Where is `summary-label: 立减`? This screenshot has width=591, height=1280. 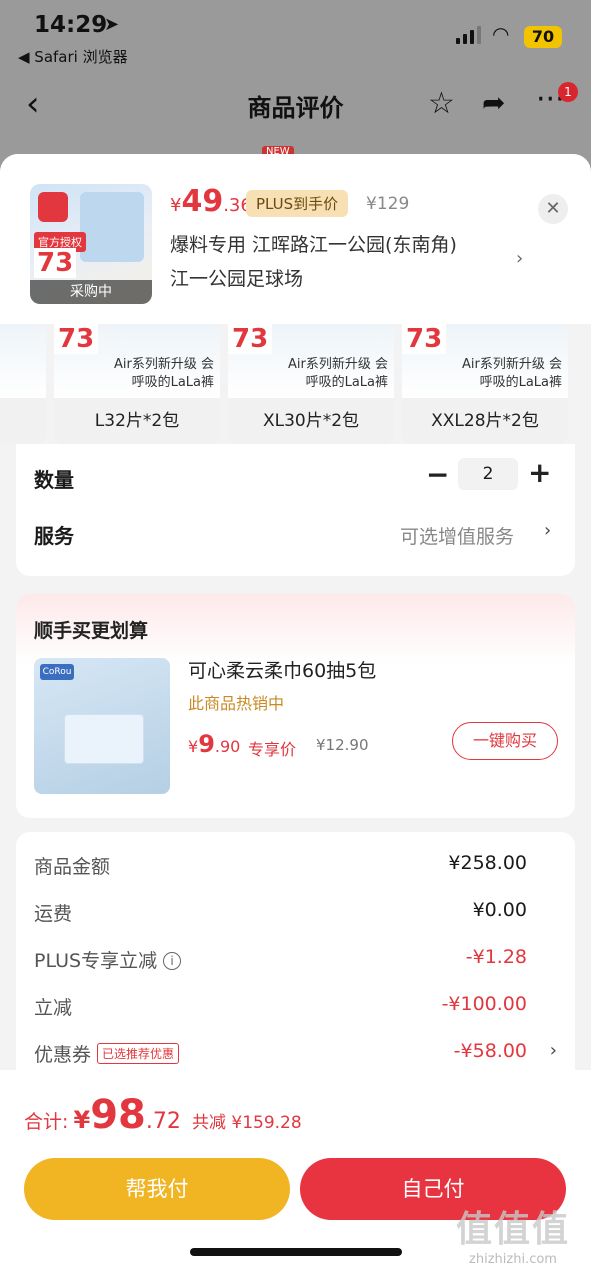 summary-label: 立减 is located at coordinates (53, 1008).